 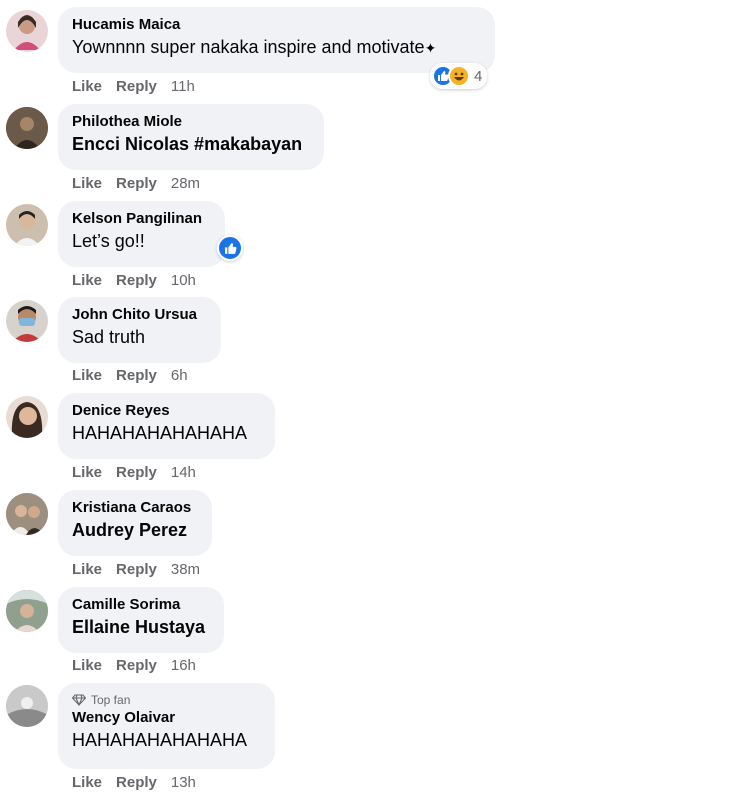 What do you see at coordinates (139, 315) in the screenshot?
I see `comment-author: John Chito Ursua` at bounding box center [139, 315].